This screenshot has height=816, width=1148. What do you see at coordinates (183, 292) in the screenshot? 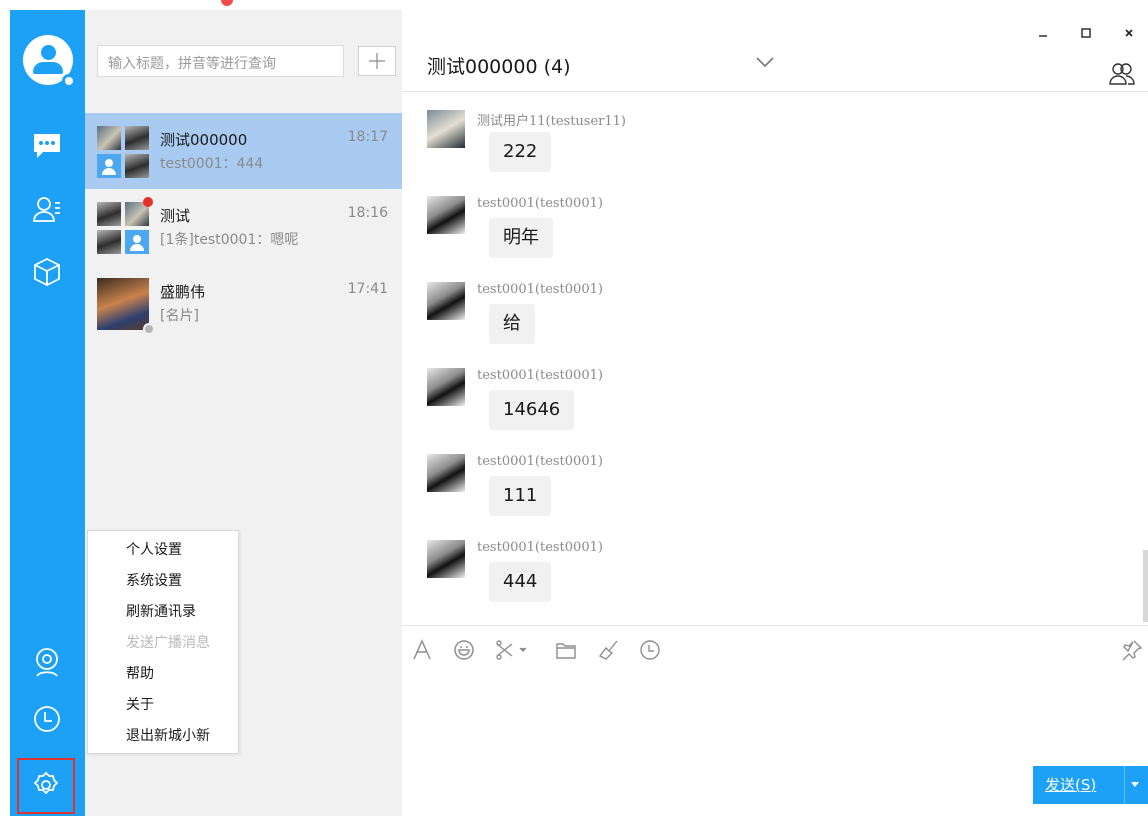
I see `conversation-name: 盛鹏伟` at bounding box center [183, 292].